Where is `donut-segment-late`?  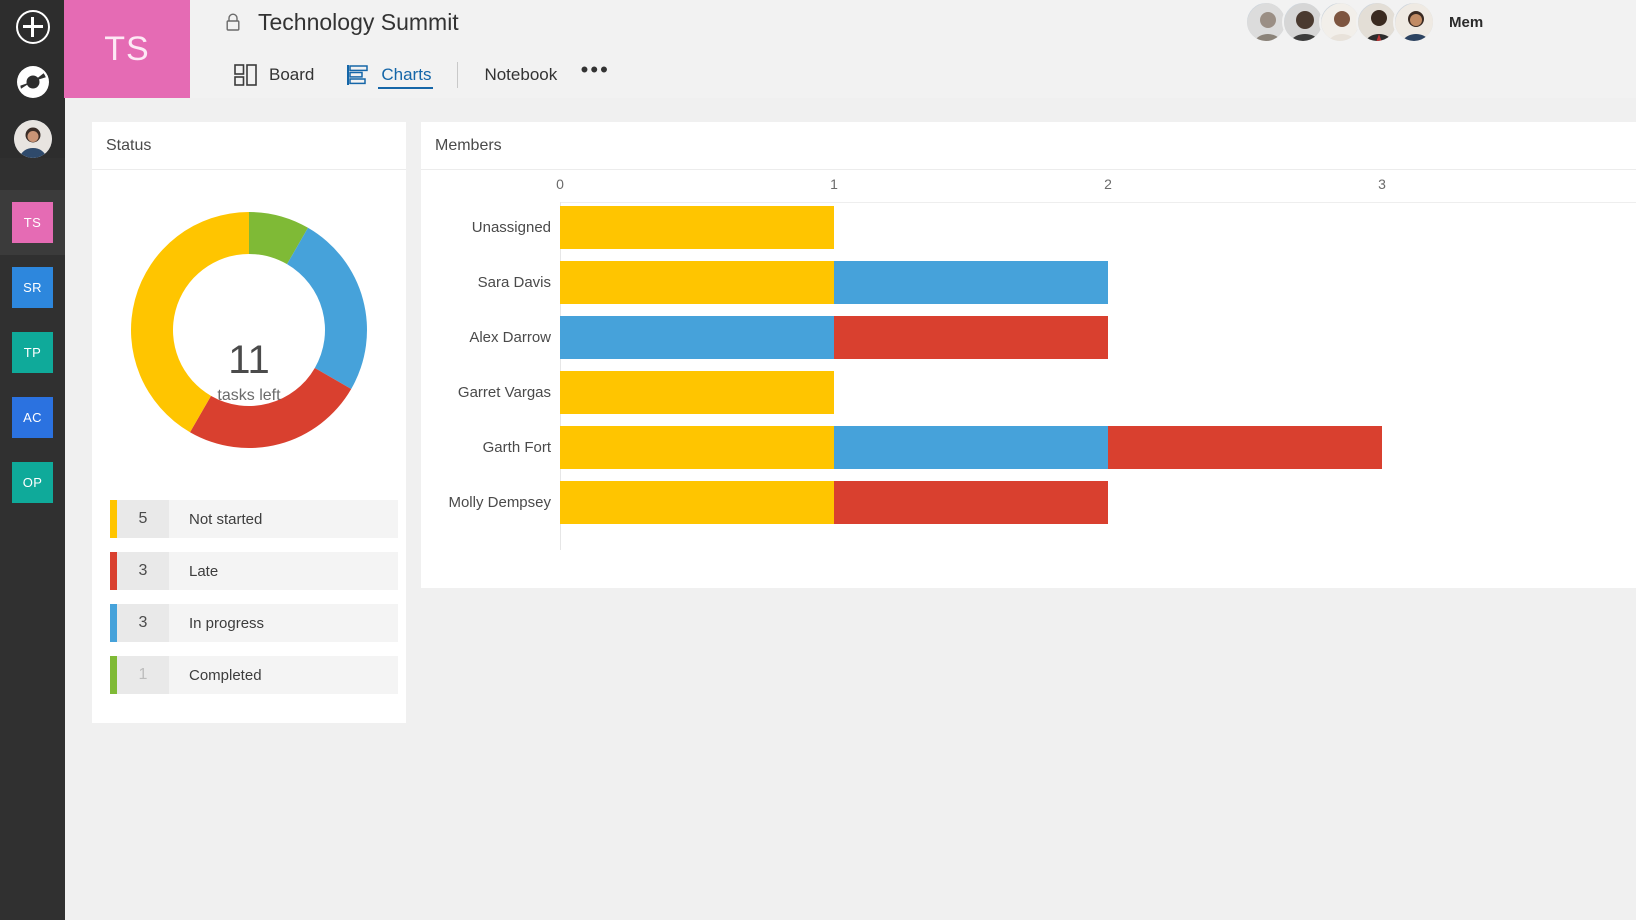
donut-segment-late is located at coordinates (271, 408).